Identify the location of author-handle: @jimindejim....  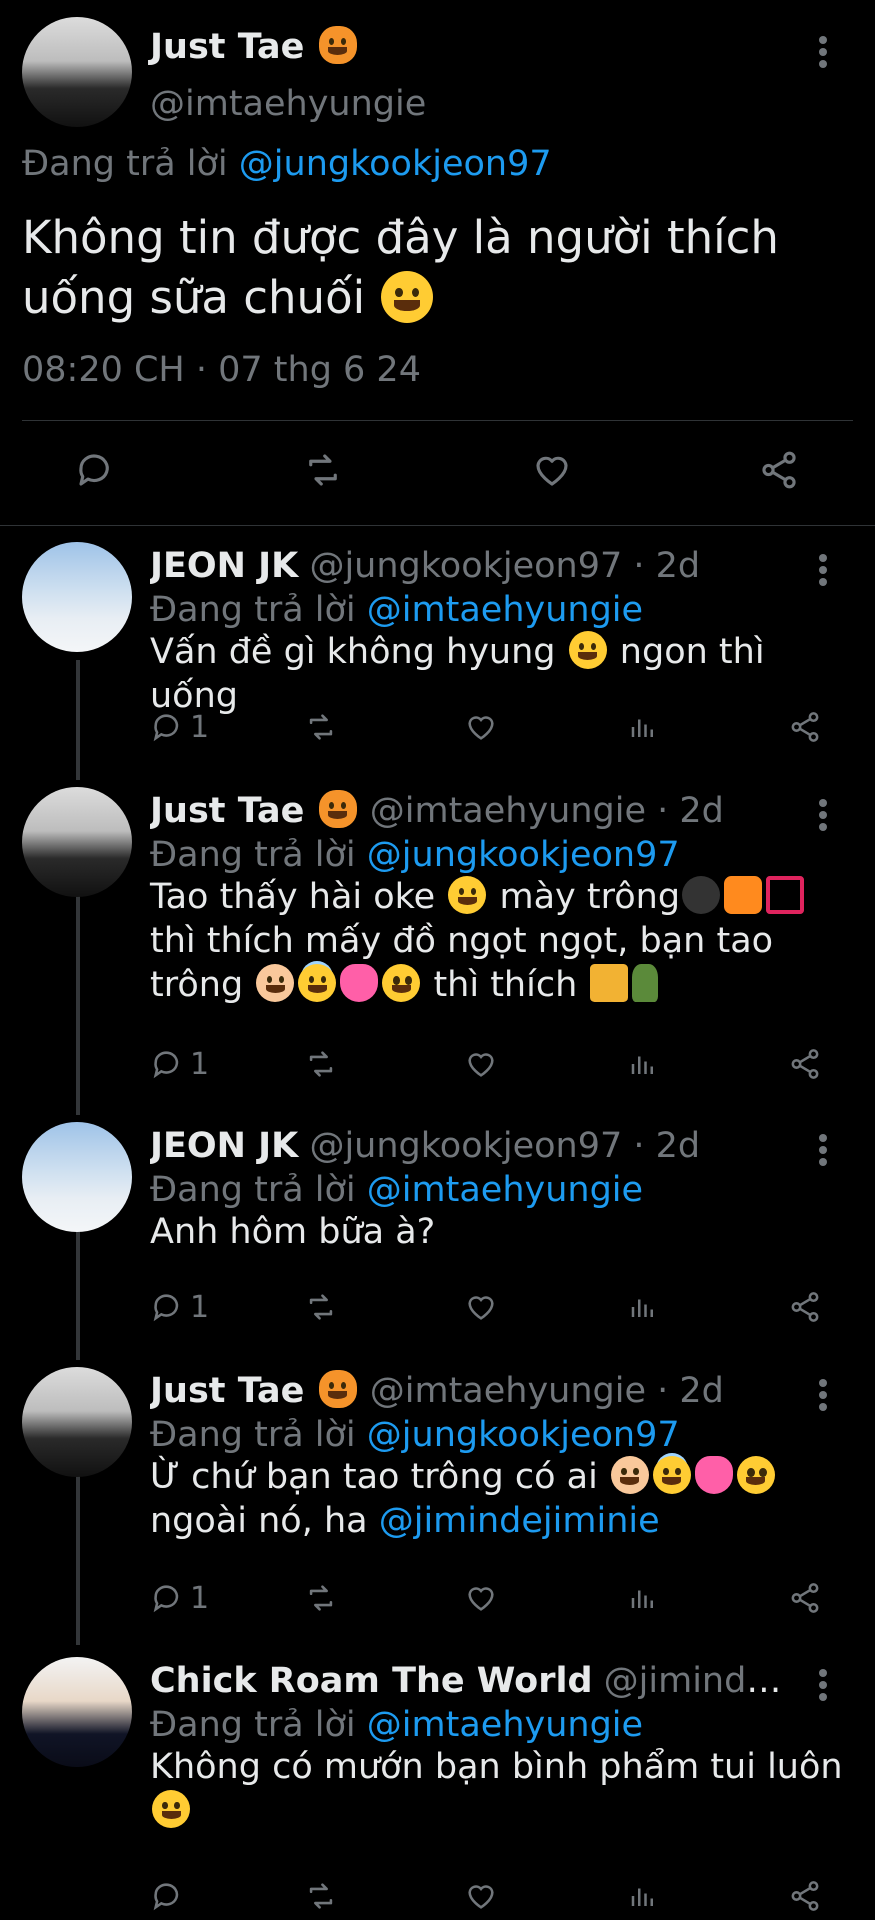
(702, 1681).